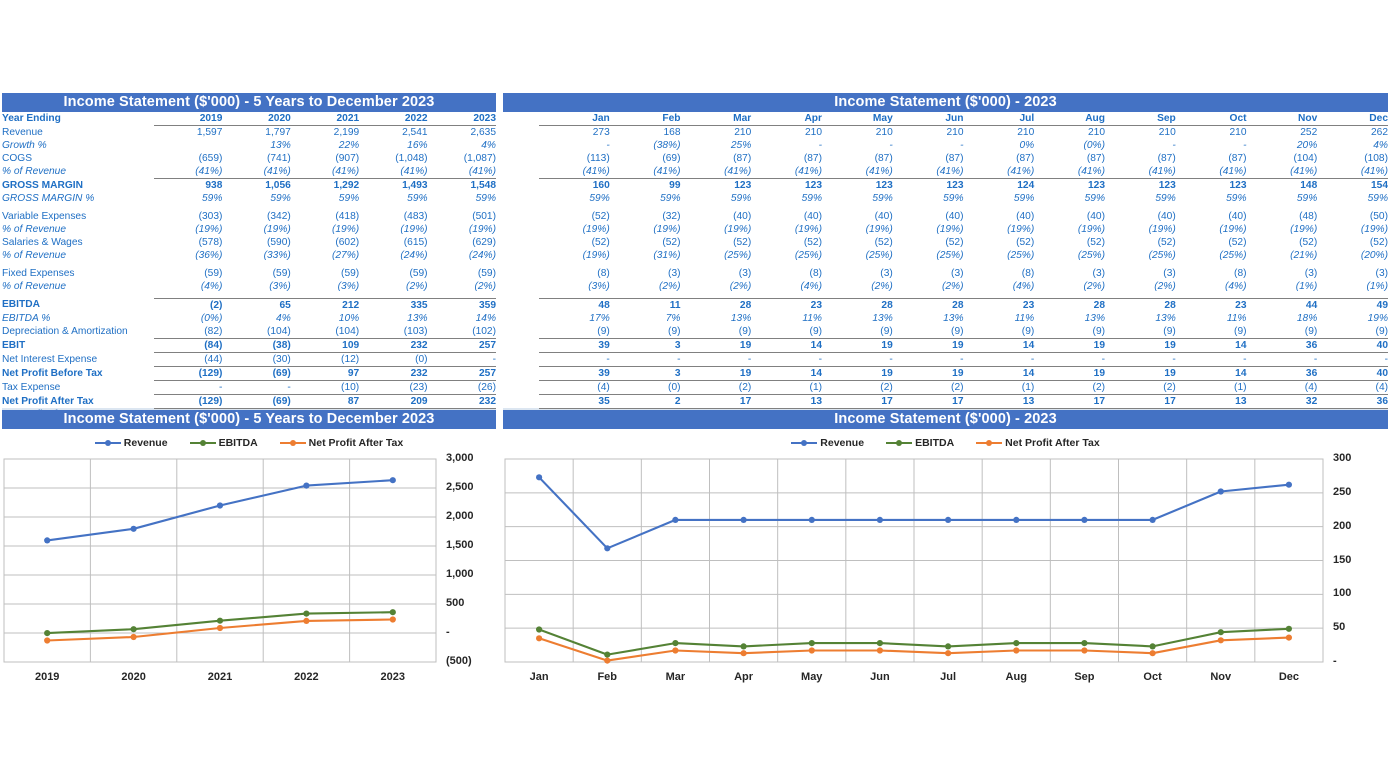 Image resolution: width=1390 pixels, height=783 pixels. I want to click on table-cell: (31%), so click(645, 255).